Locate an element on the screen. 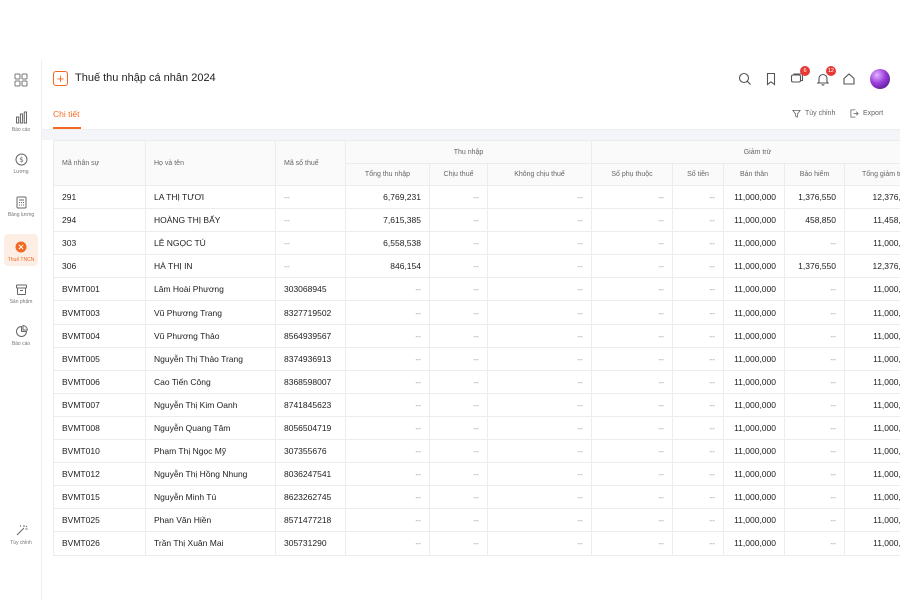  col-header-tong-giam-tru: Tổng giảm trừ is located at coordinates (871, 174).